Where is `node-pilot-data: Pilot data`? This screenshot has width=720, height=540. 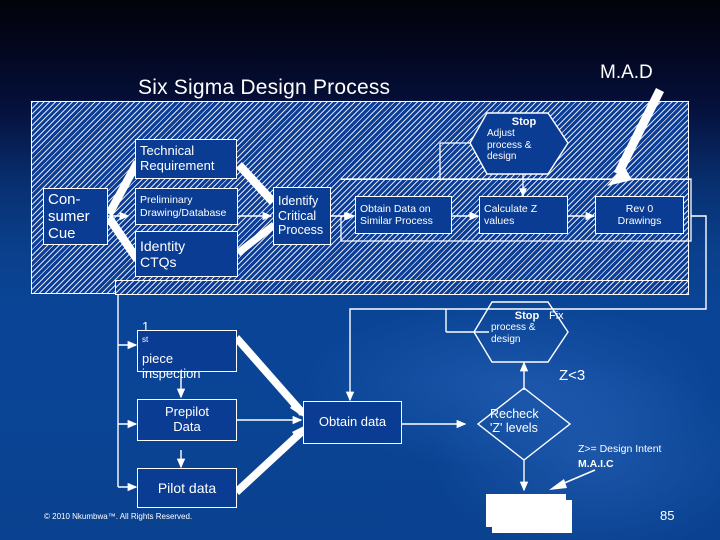
node-pilot-data: Pilot data is located at coordinates (187, 488).